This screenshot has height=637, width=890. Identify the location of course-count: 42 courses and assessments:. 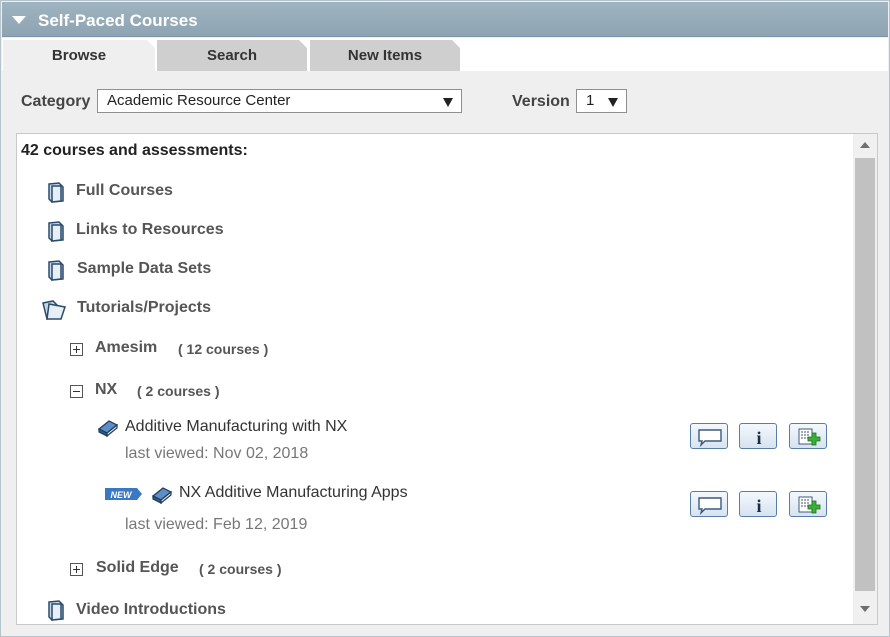
(134, 150).